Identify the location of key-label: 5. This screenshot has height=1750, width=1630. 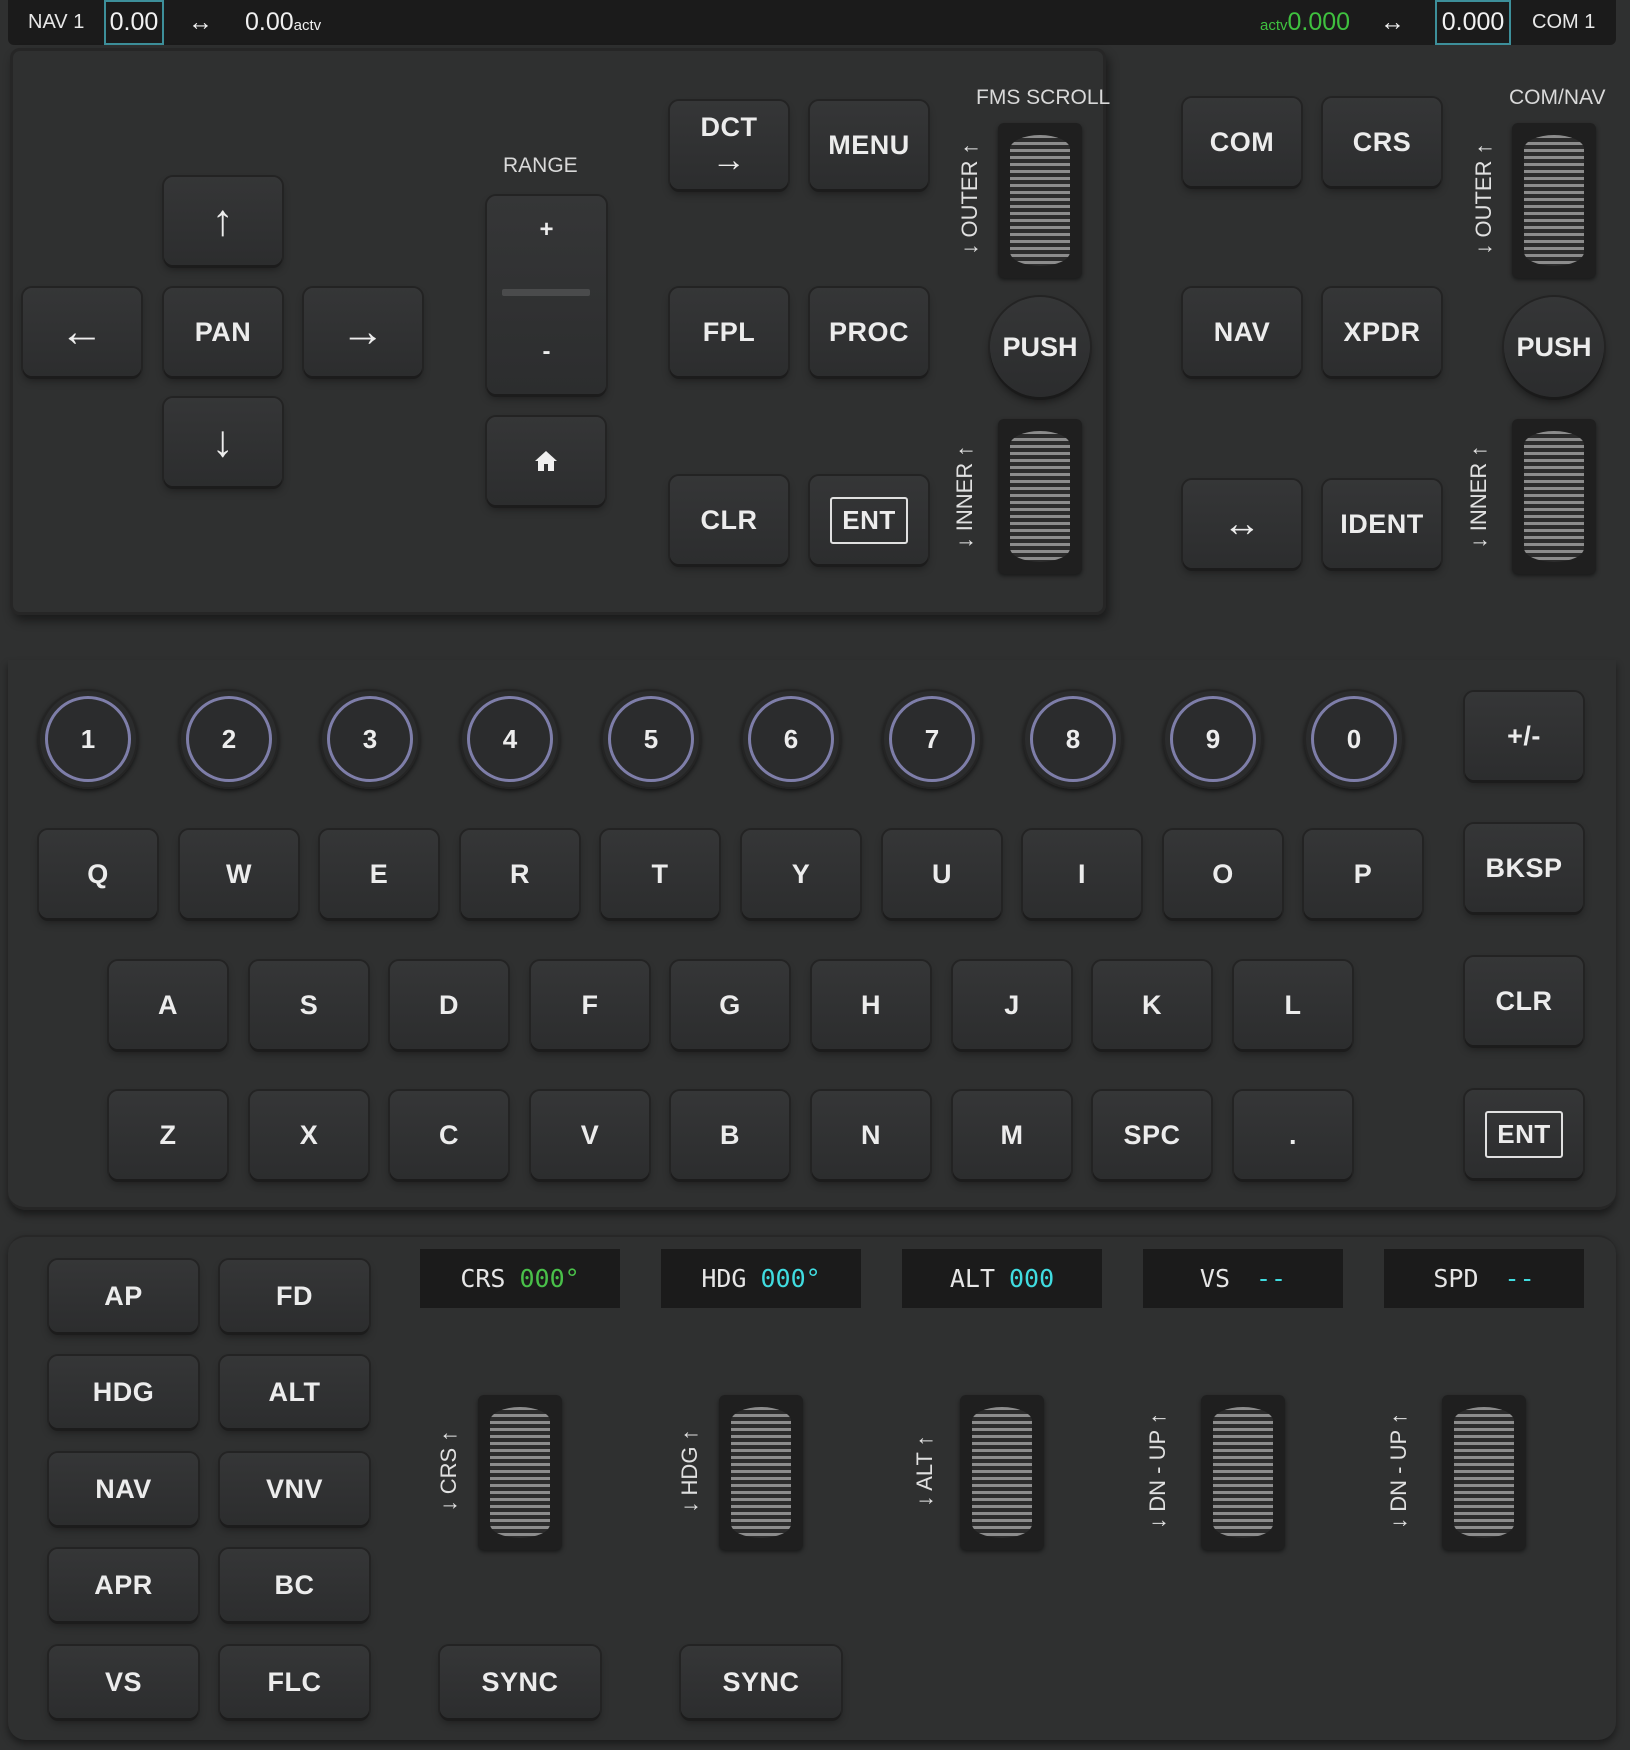
(651, 739).